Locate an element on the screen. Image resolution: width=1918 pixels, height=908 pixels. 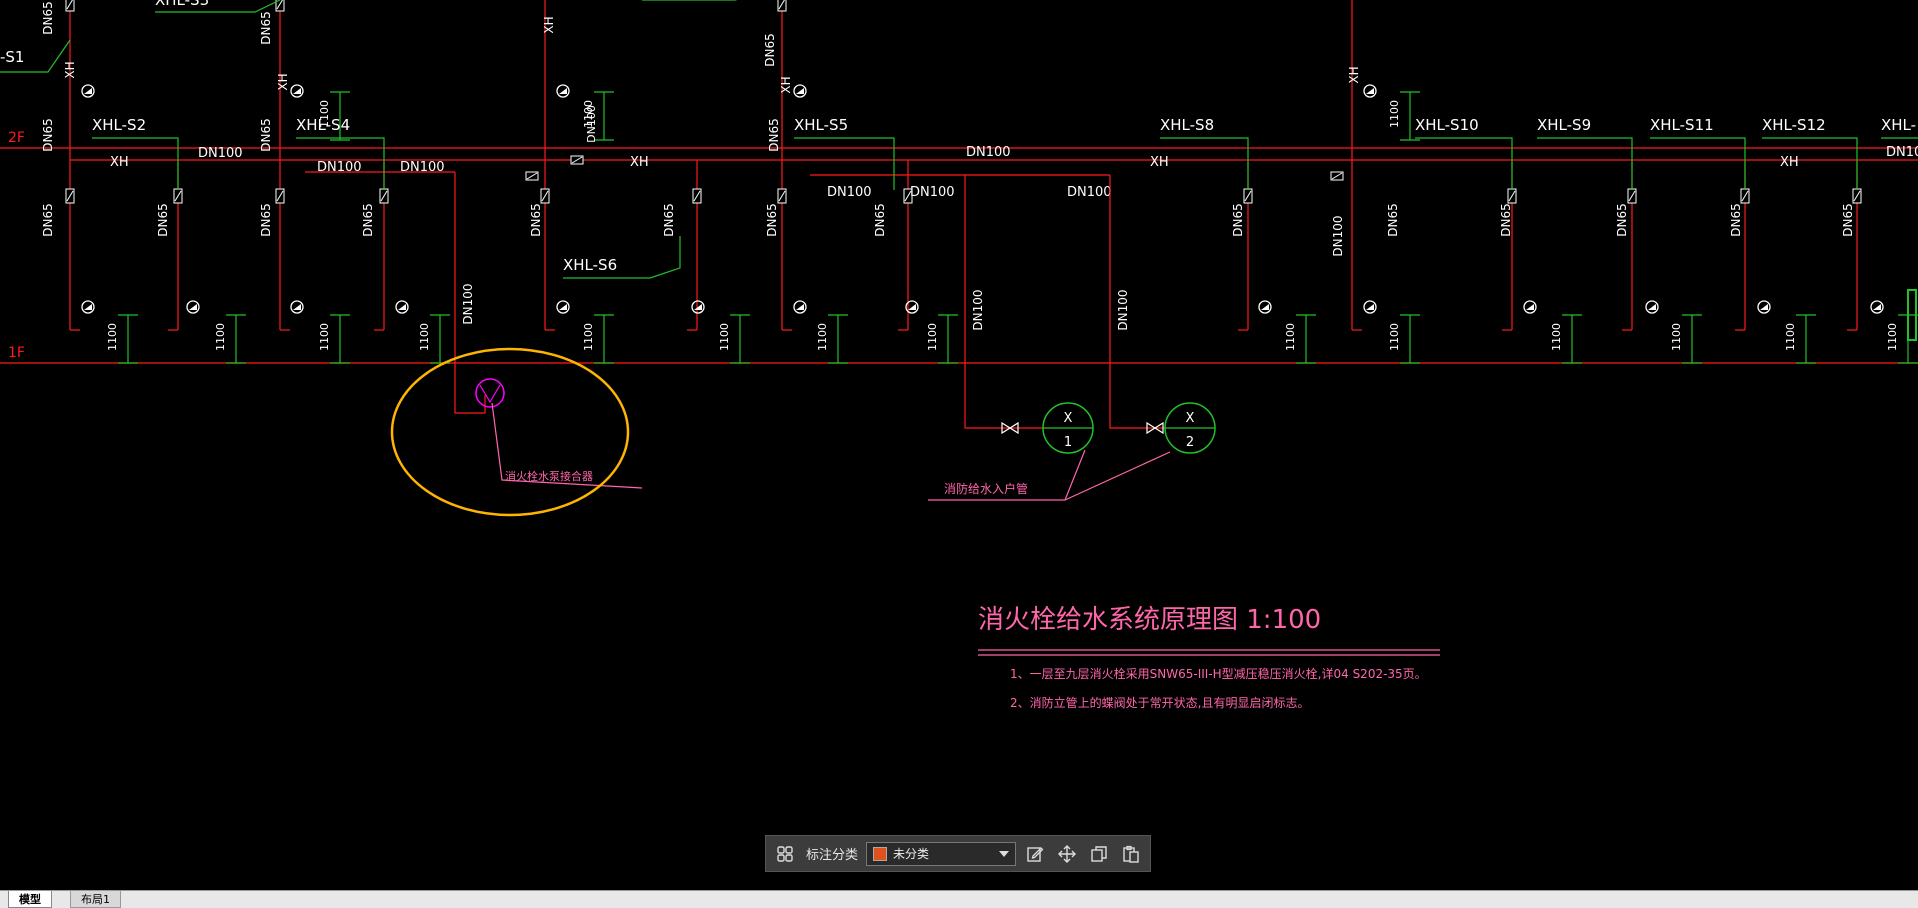
annotation-toolbar: 标注分类 未分类 is located at coordinates (958, 853).